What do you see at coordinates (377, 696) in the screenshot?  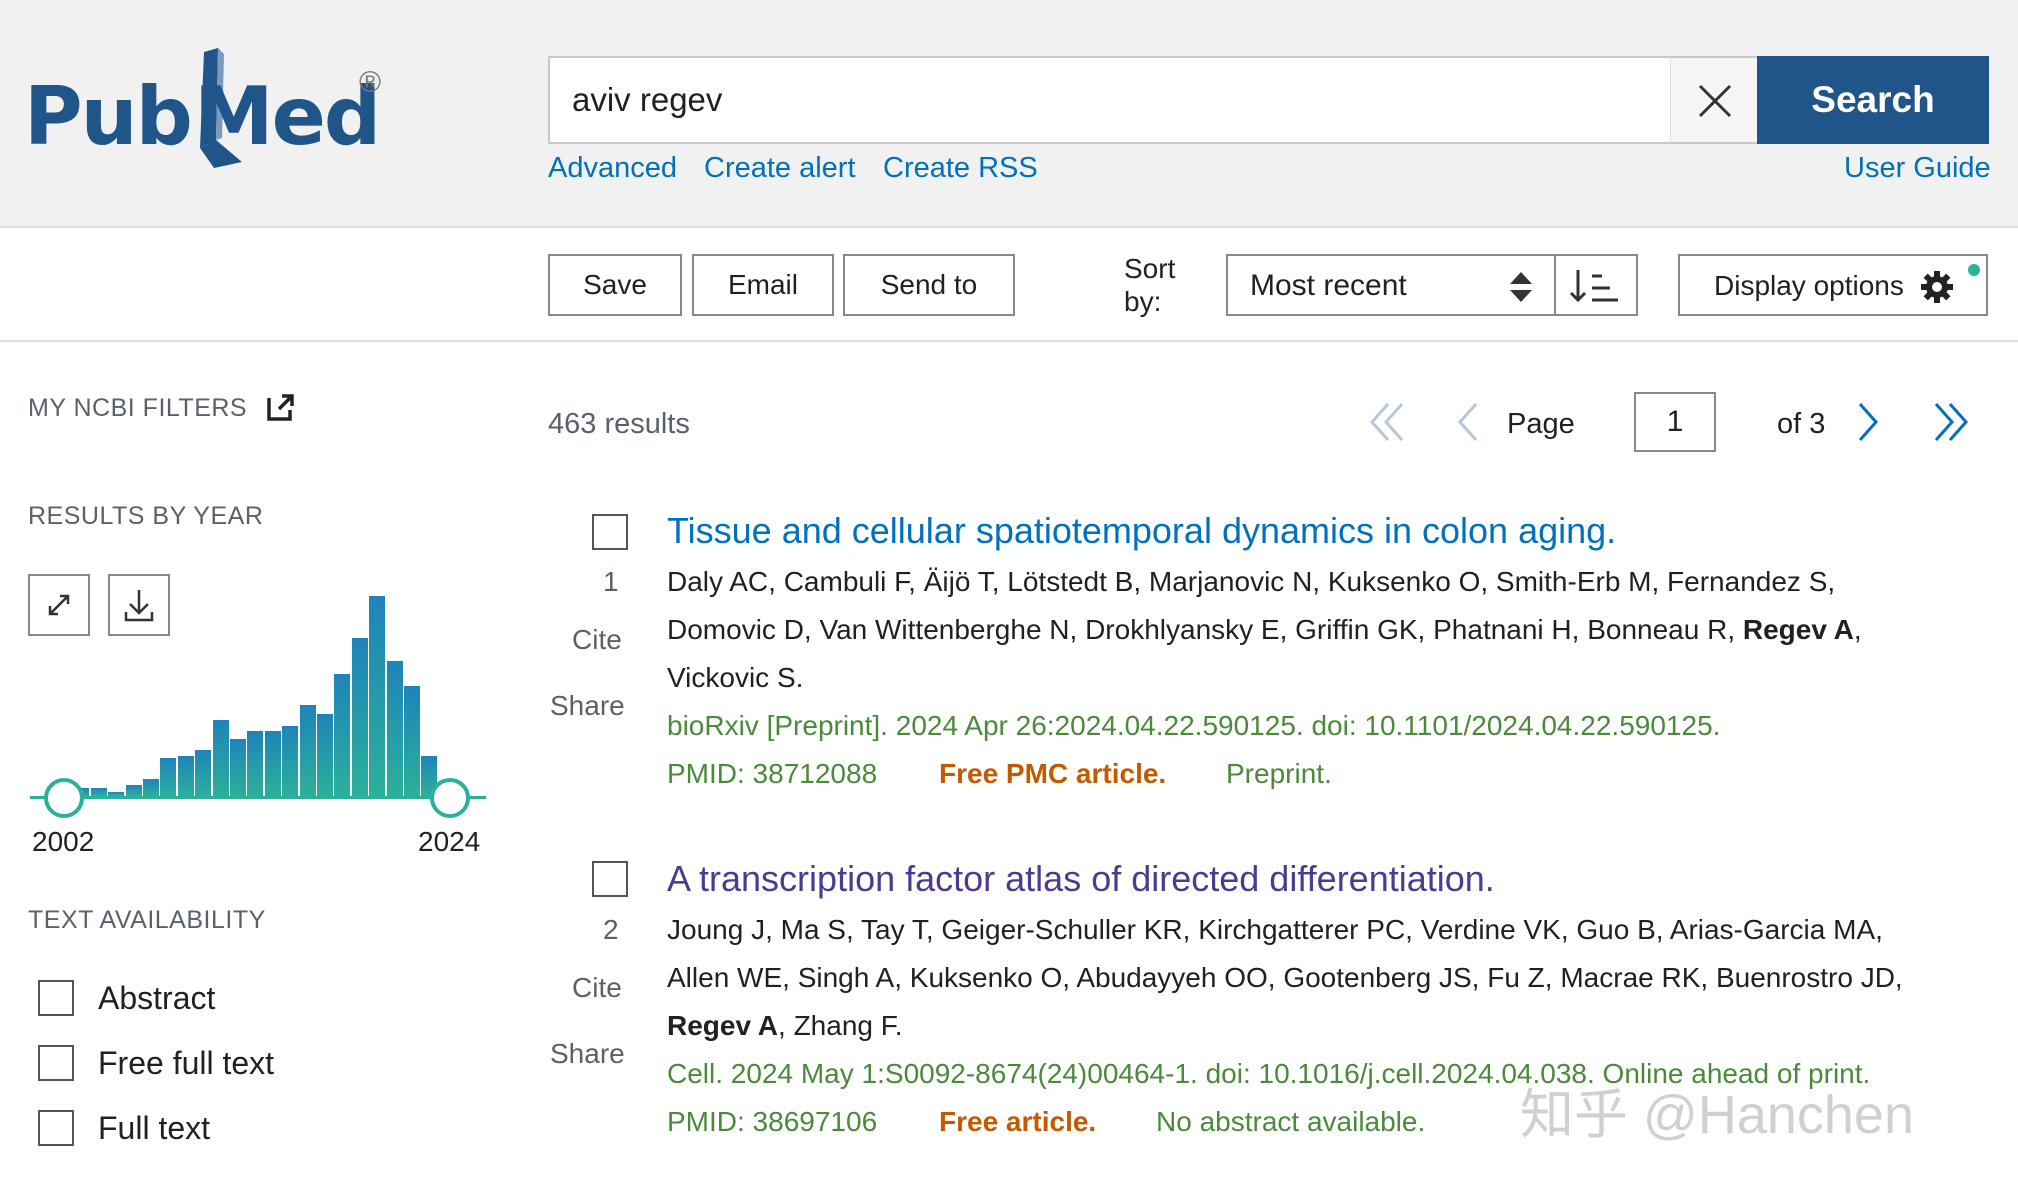 I see `year-bar-2020` at bounding box center [377, 696].